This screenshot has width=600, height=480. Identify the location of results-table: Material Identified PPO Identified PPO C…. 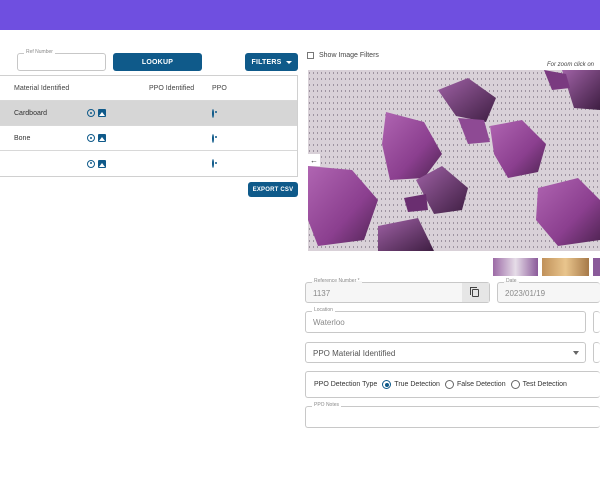
(149, 126).